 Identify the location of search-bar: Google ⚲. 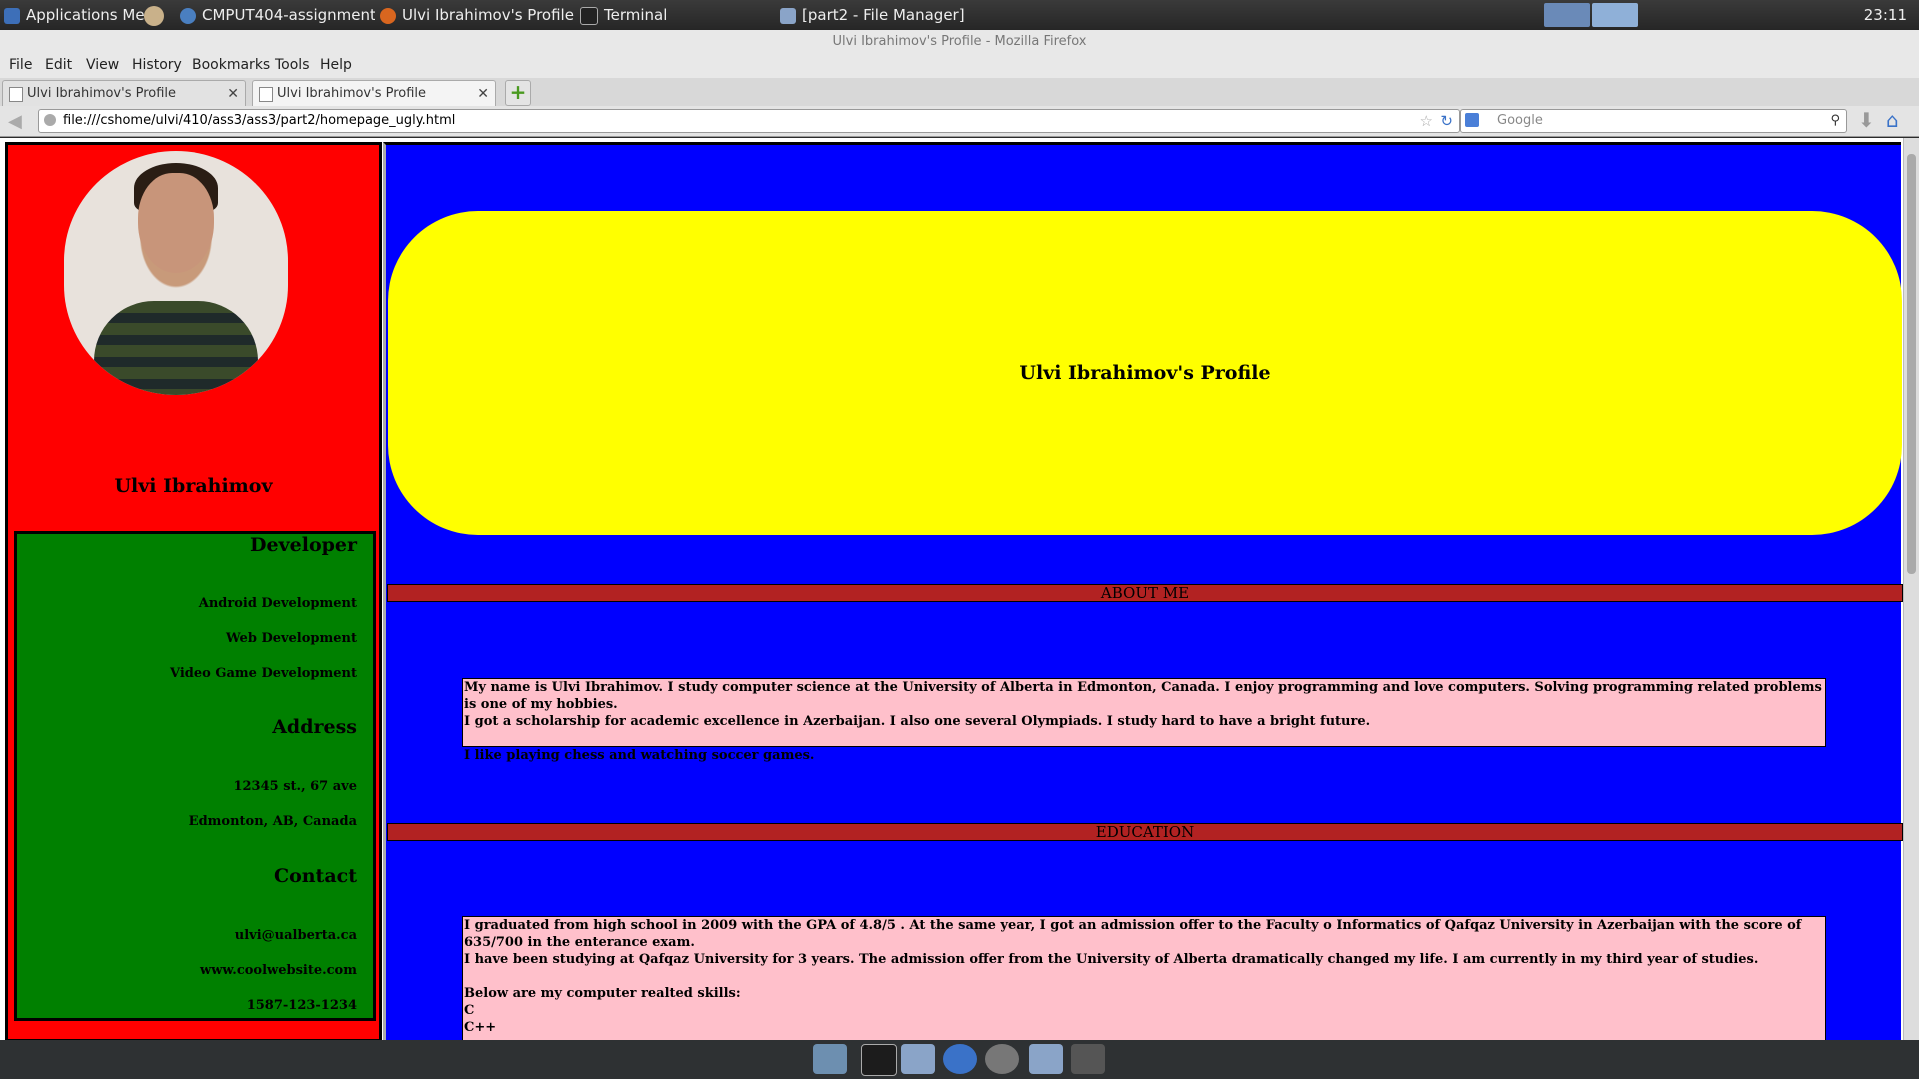
(1653, 121).